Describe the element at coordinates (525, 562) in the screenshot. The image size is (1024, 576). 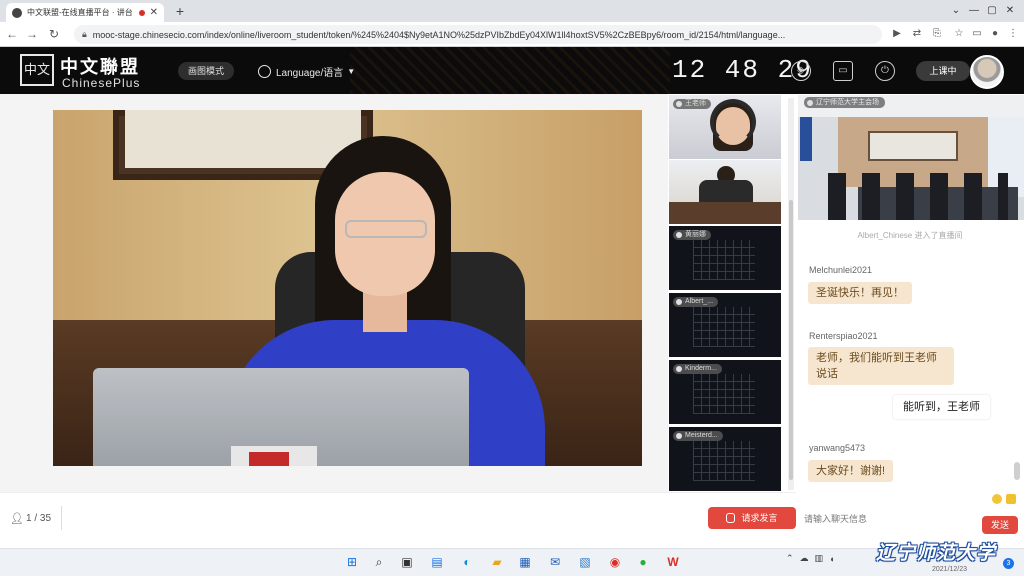
I see `store-icon: ▦` at that location.